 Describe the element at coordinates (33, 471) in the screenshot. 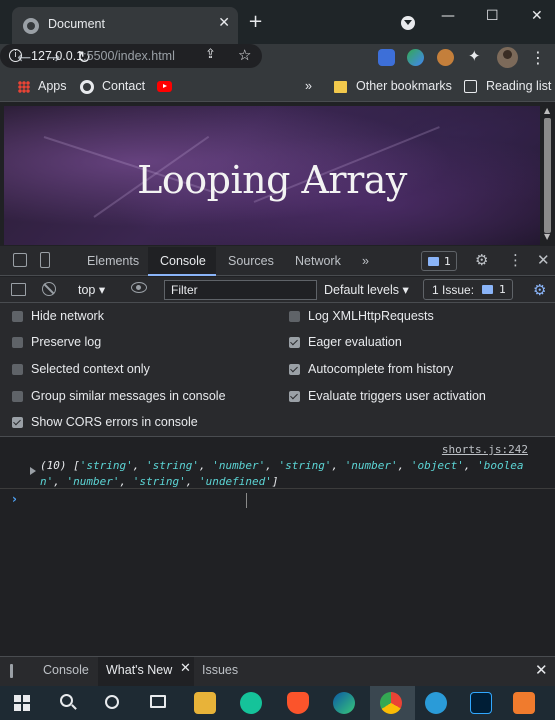

I see `expand-arrow-icon` at that location.